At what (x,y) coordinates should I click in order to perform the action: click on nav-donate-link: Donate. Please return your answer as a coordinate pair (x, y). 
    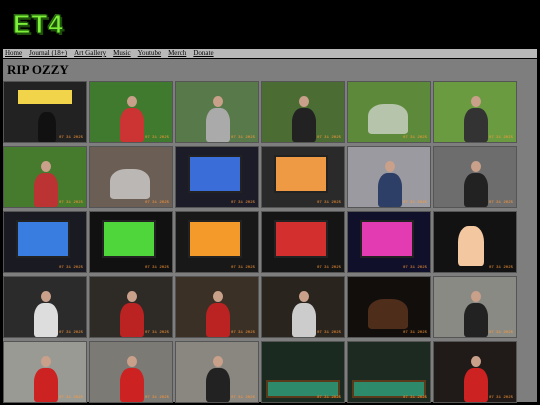
    Looking at the image, I should click on (203, 53).